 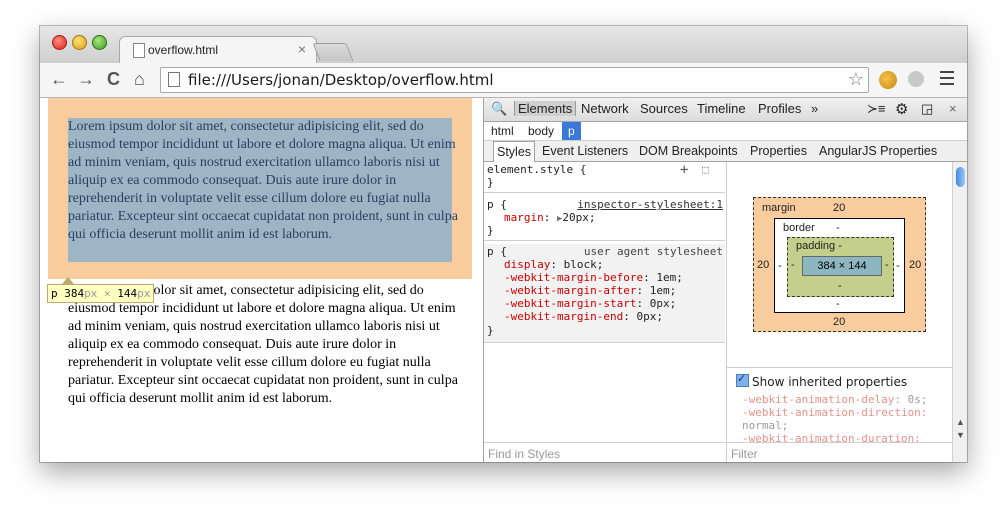 I want to click on subtab-event-listeners: Event Listeners, so click(x=585, y=151).